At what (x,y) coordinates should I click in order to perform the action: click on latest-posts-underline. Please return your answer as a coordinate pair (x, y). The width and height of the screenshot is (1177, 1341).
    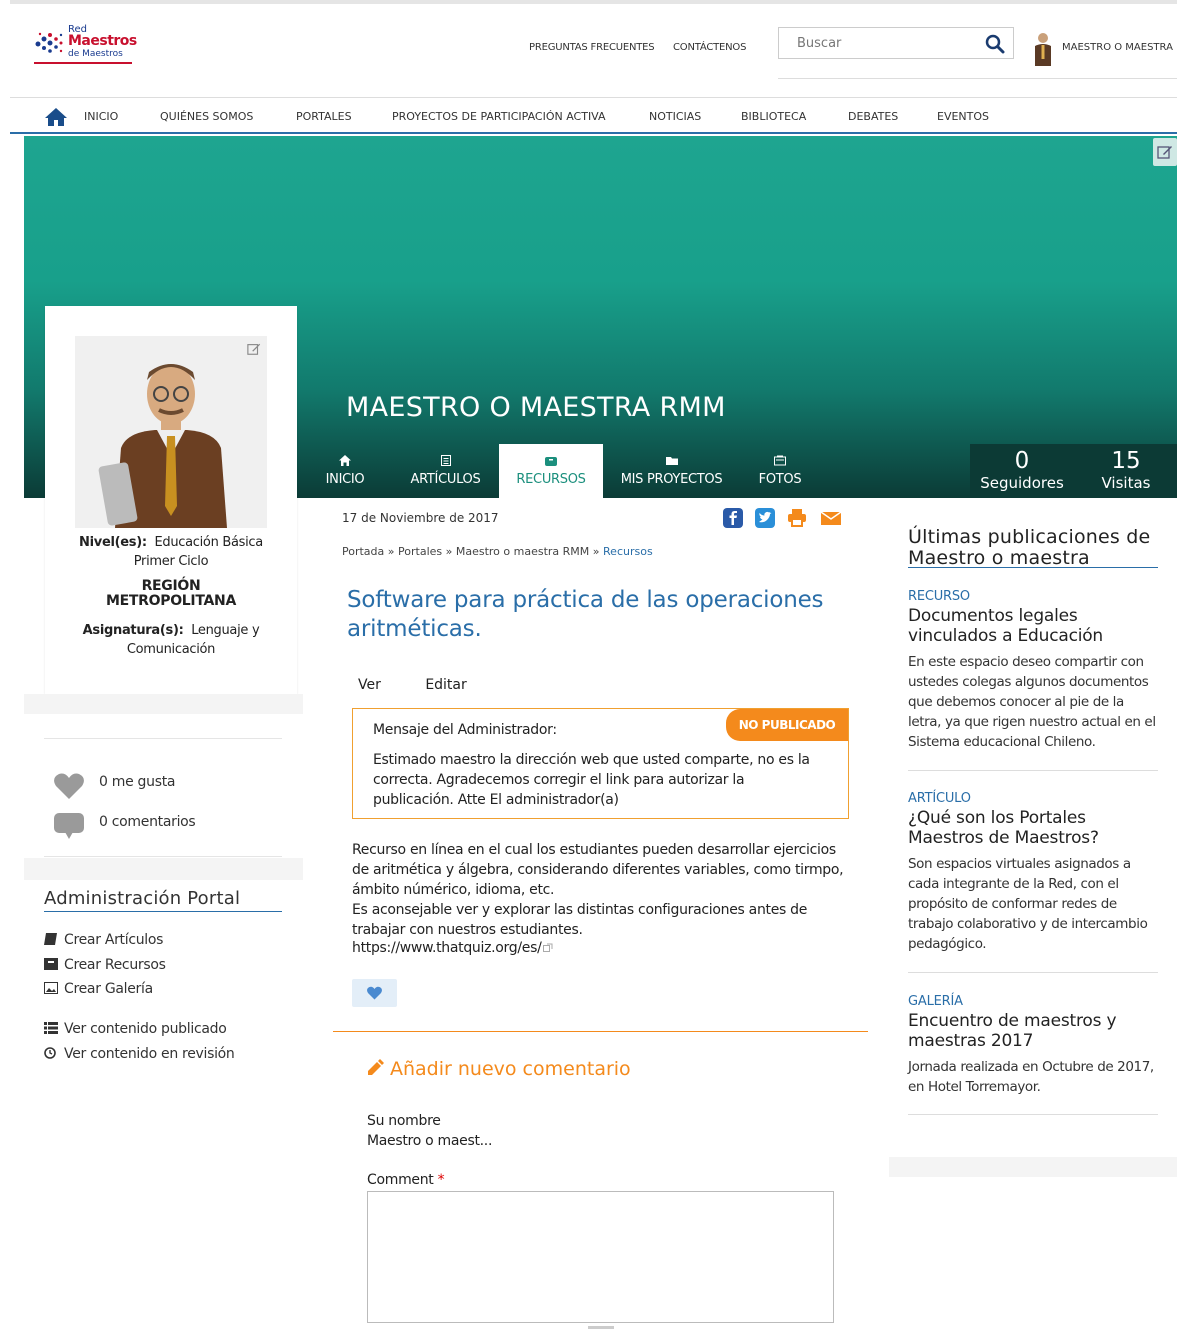
    Looking at the image, I should click on (1033, 567).